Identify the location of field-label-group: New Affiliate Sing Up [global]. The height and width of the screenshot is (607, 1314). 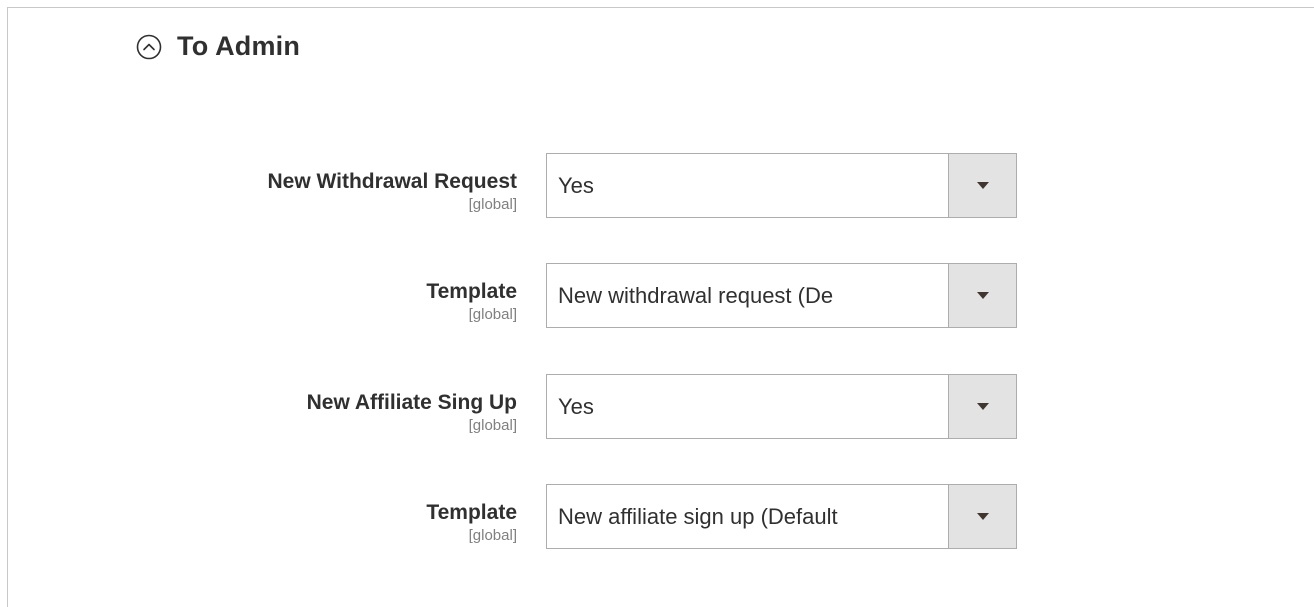
(412, 412).